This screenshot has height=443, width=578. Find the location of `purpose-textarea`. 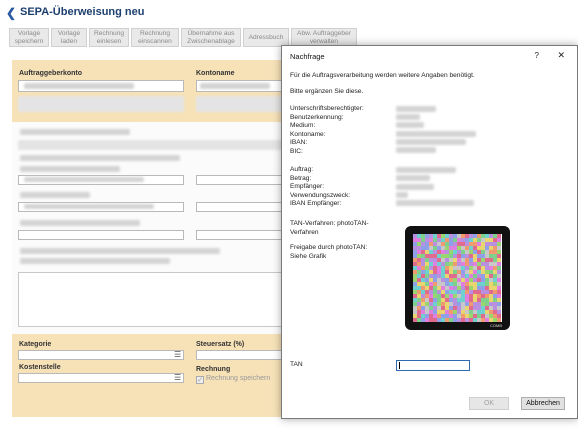

purpose-textarea is located at coordinates (151, 299).